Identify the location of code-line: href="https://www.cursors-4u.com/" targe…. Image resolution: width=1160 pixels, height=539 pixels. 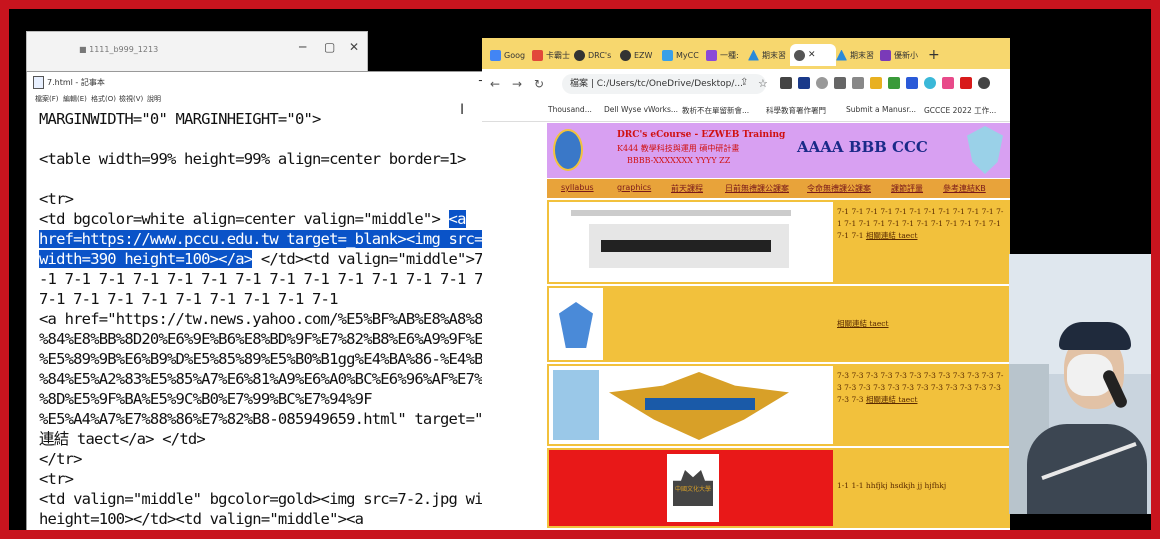
(286, 529).